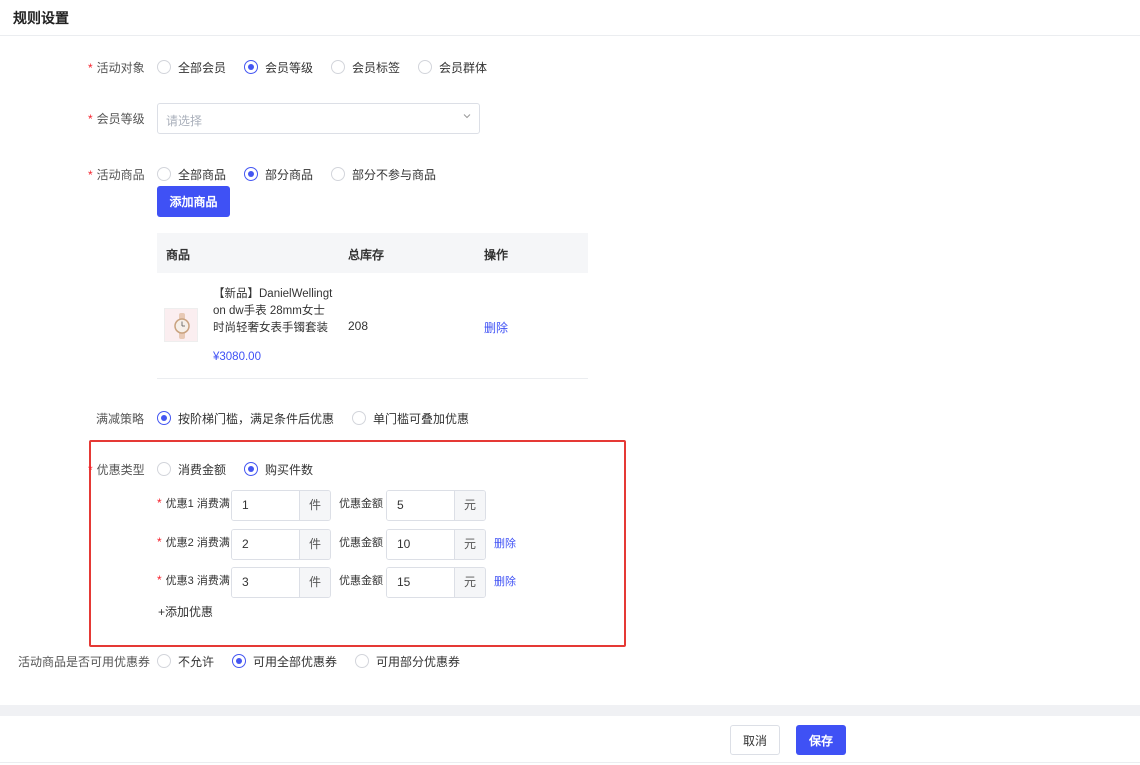 The width and height of the screenshot is (1140, 765). Describe the element at coordinates (755, 740) in the screenshot. I see `cancel-button: 取消` at that location.